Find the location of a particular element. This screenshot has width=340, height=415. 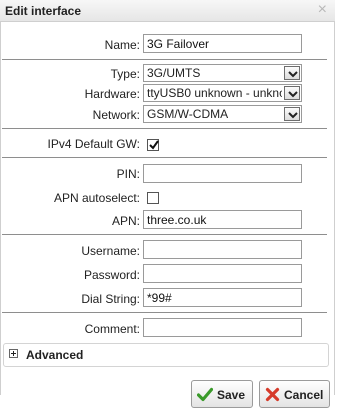

apn-input is located at coordinates (222, 219).